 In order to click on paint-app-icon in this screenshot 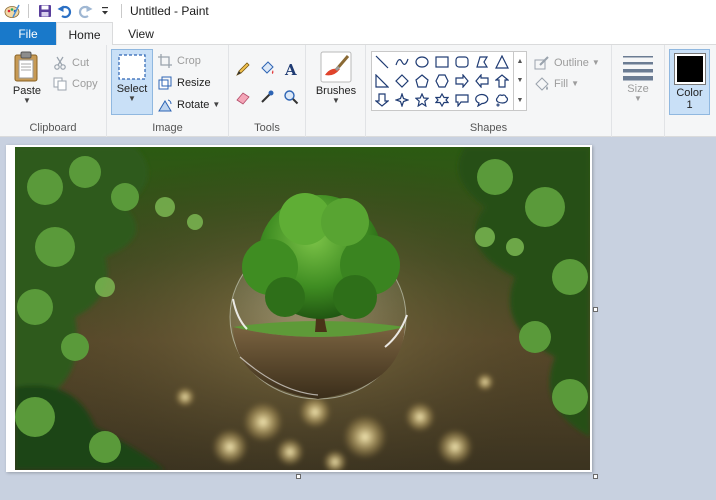, I will do `click(12, 11)`.